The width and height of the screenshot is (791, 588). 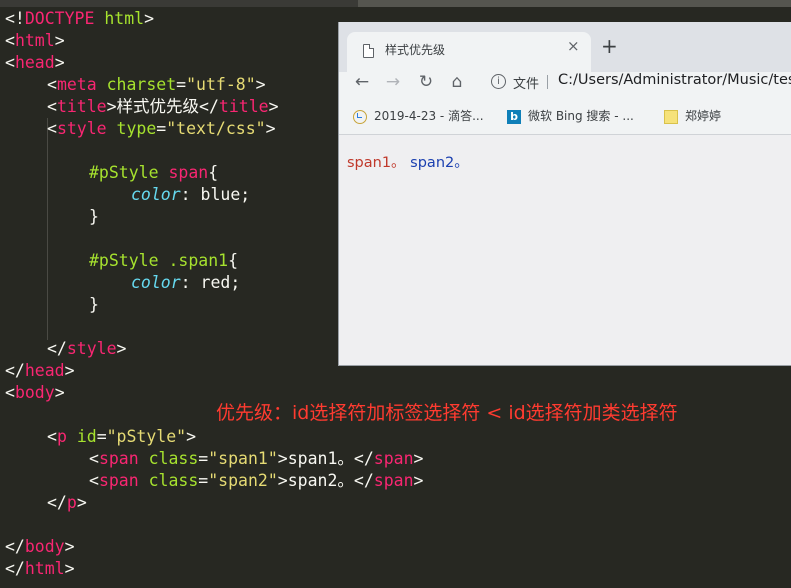 I want to click on code-token: .span1, so click(x=198, y=260).